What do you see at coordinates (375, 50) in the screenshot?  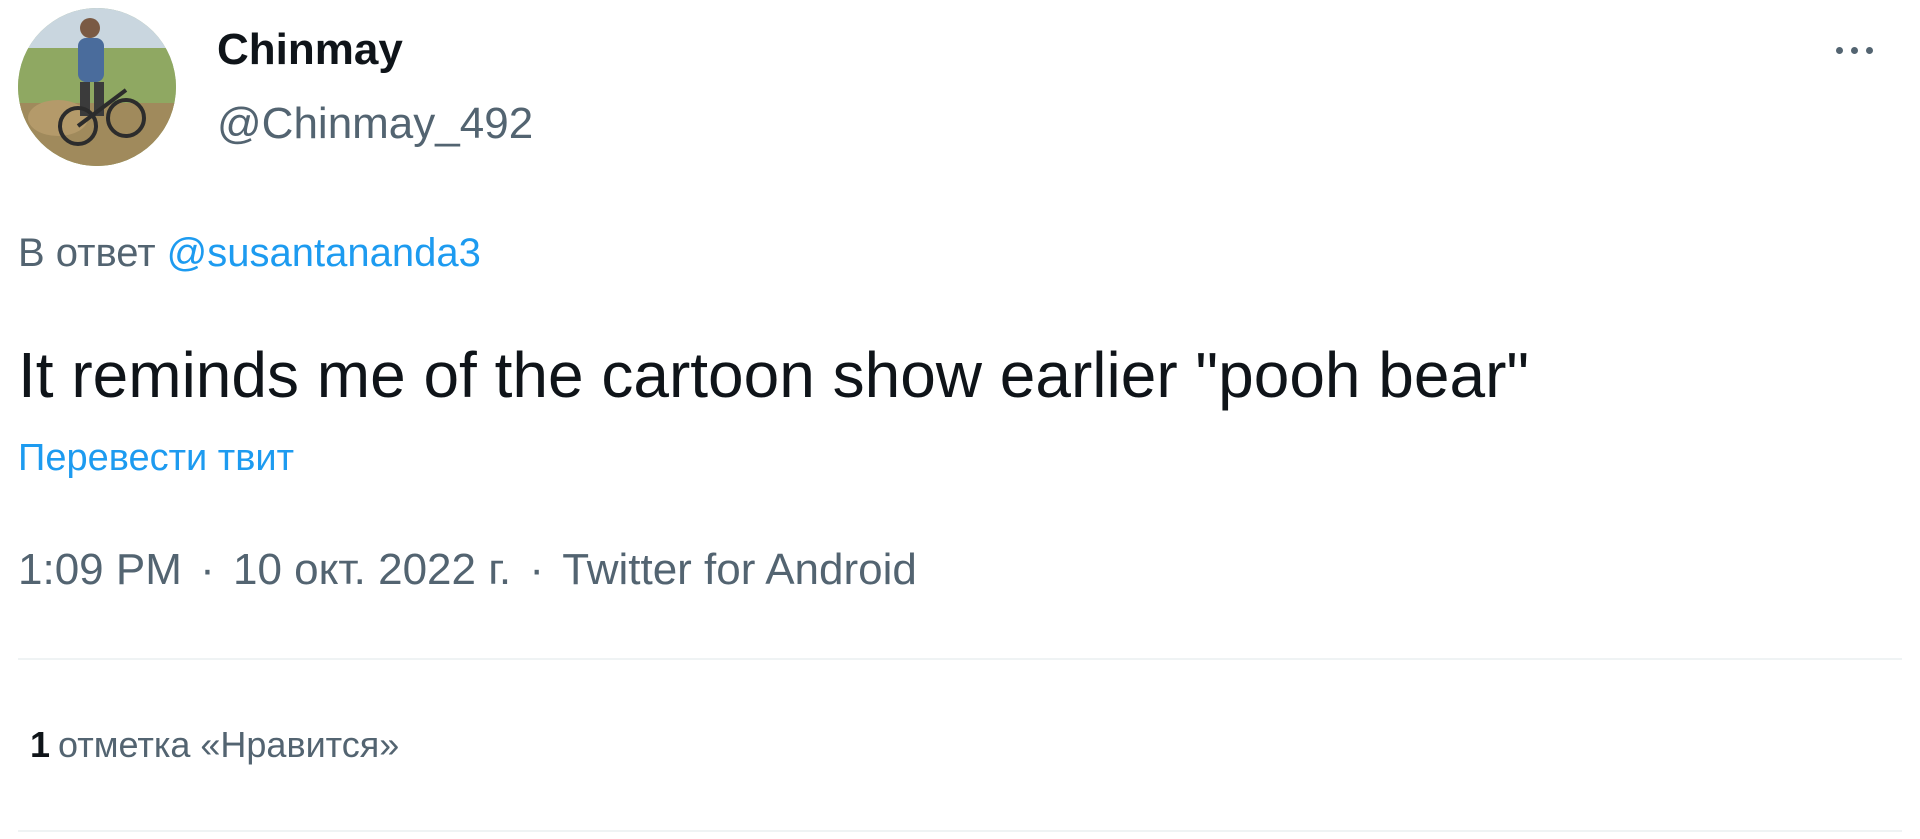 I see `author-display-name: Chinmay` at bounding box center [375, 50].